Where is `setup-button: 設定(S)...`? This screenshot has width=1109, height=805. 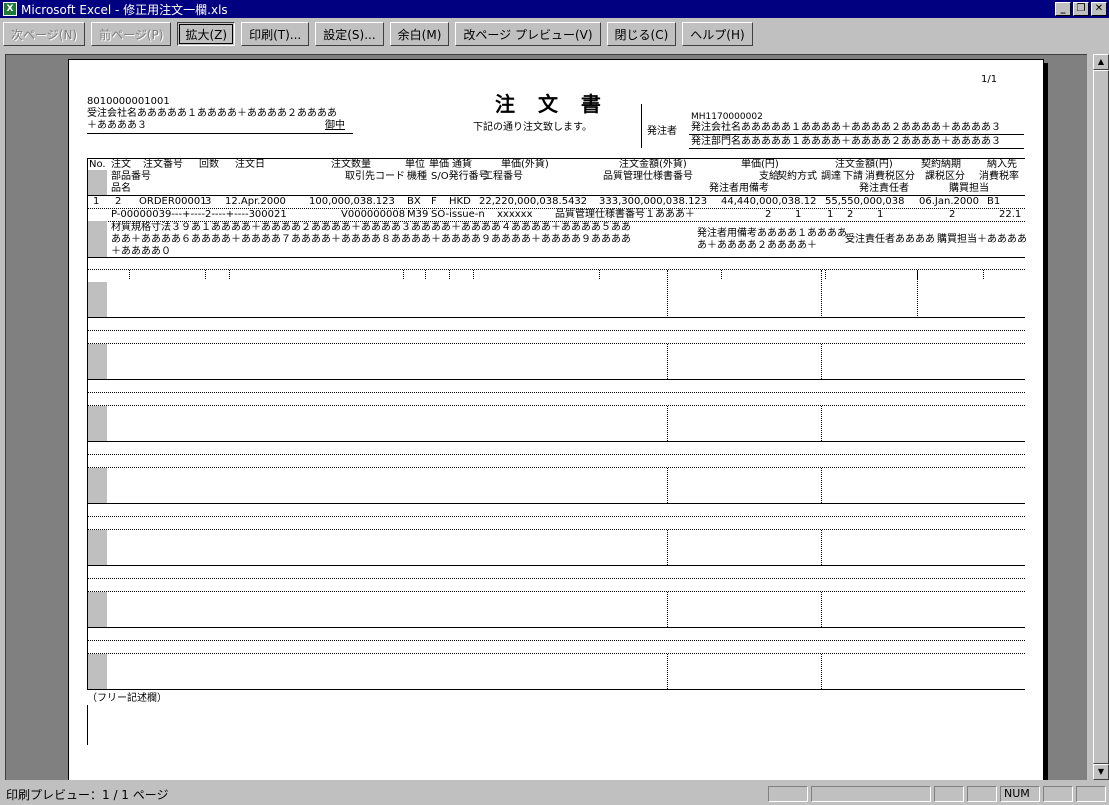 setup-button: 設定(S)... is located at coordinates (349, 34).